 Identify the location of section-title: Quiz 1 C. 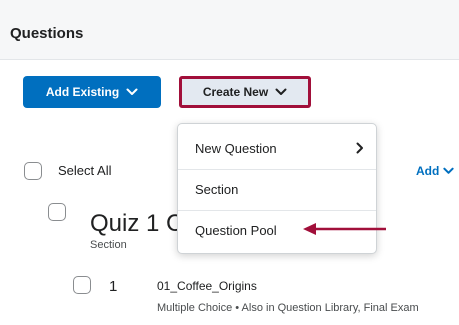
(136, 224).